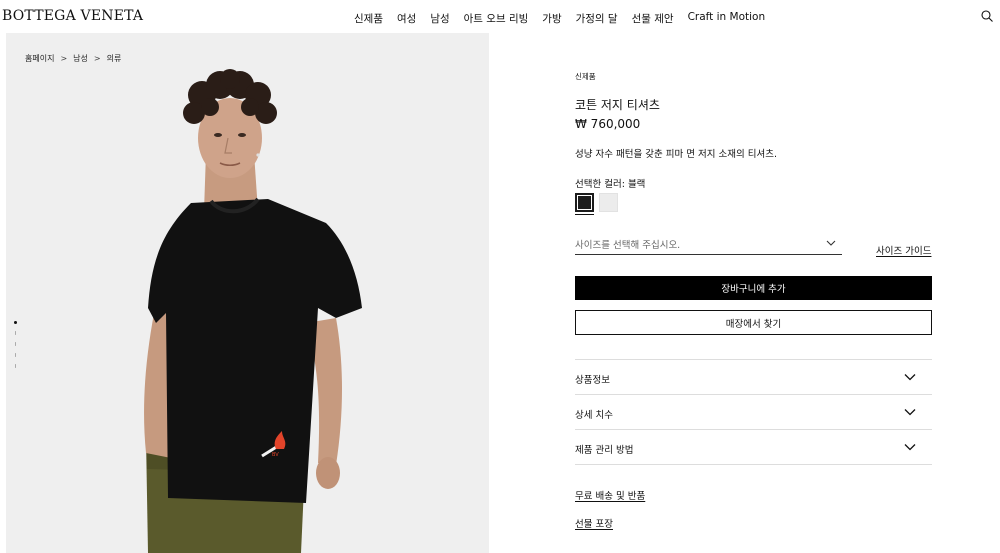 Image resolution: width=1000 pixels, height=553 pixels. I want to click on color-swatch-white, so click(608, 202).